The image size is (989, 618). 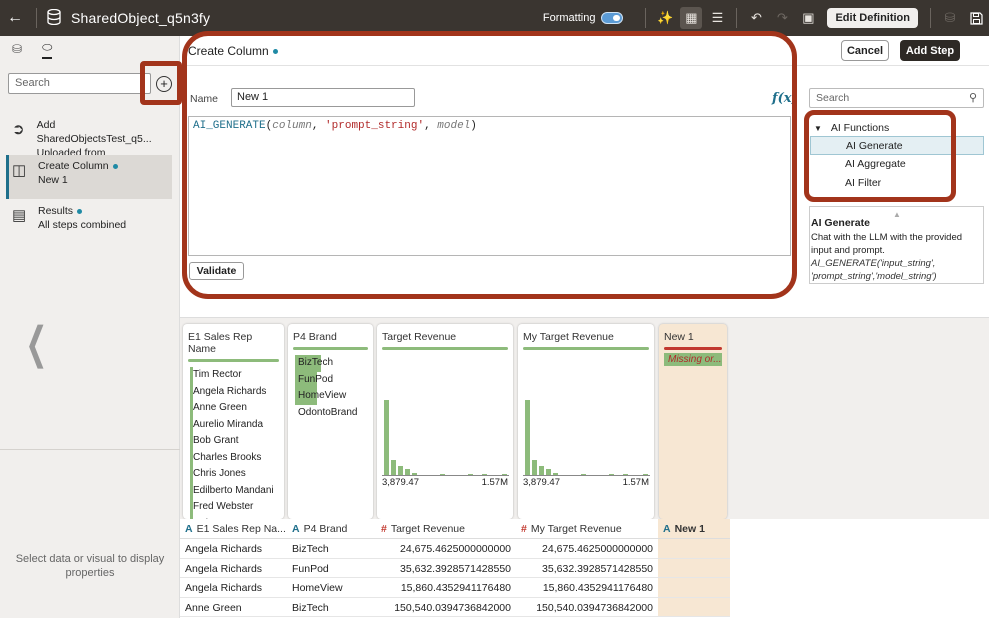 What do you see at coordinates (976, 18) in the screenshot?
I see `save-icon` at bounding box center [976, 18].